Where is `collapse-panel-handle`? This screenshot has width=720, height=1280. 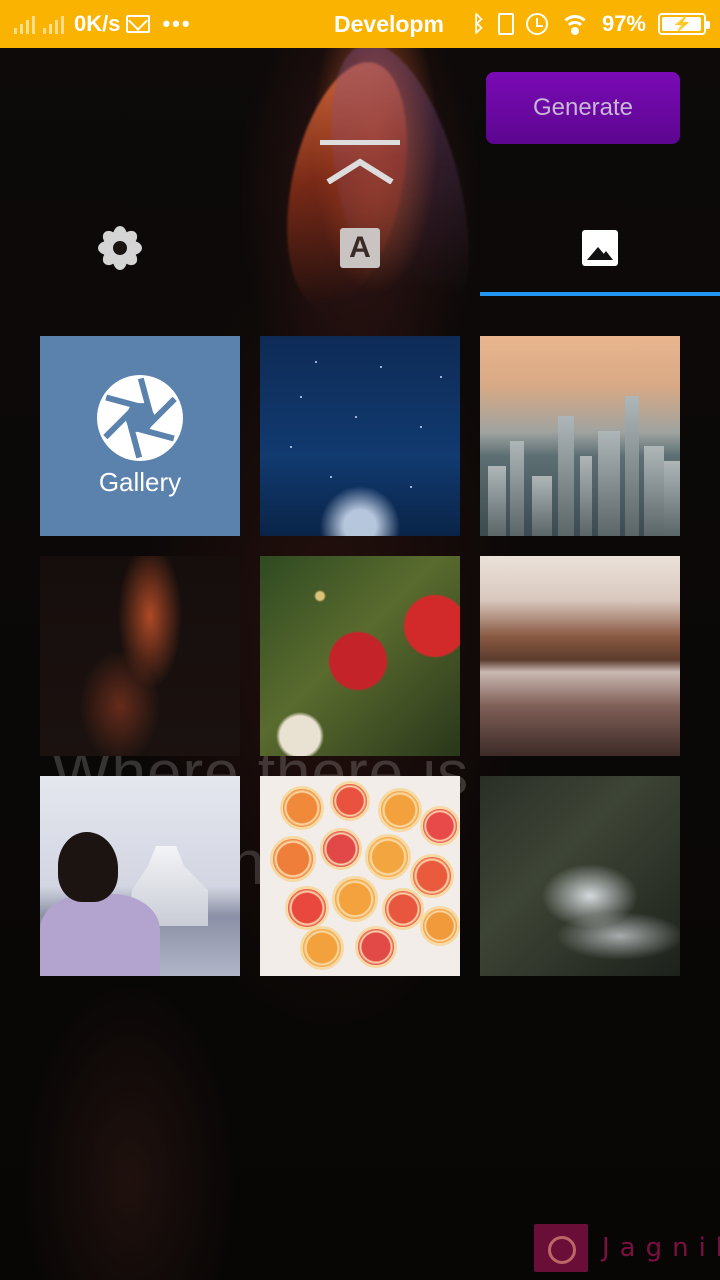
collapse-panel-handle is located at coordinates (360, 162).